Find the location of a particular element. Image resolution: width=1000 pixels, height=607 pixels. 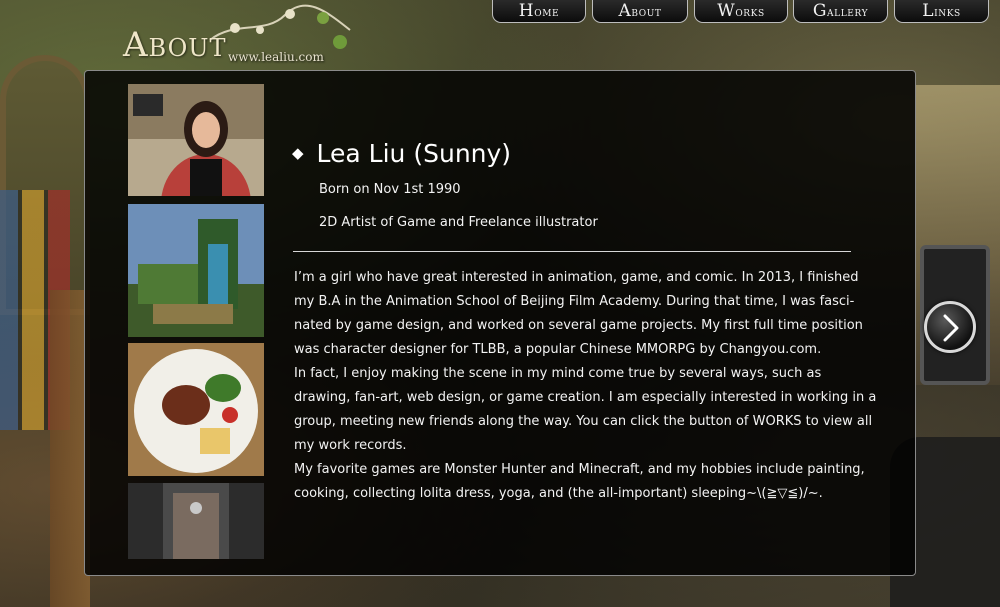

nav-works-initial: W is located at coordinates (726, 11).